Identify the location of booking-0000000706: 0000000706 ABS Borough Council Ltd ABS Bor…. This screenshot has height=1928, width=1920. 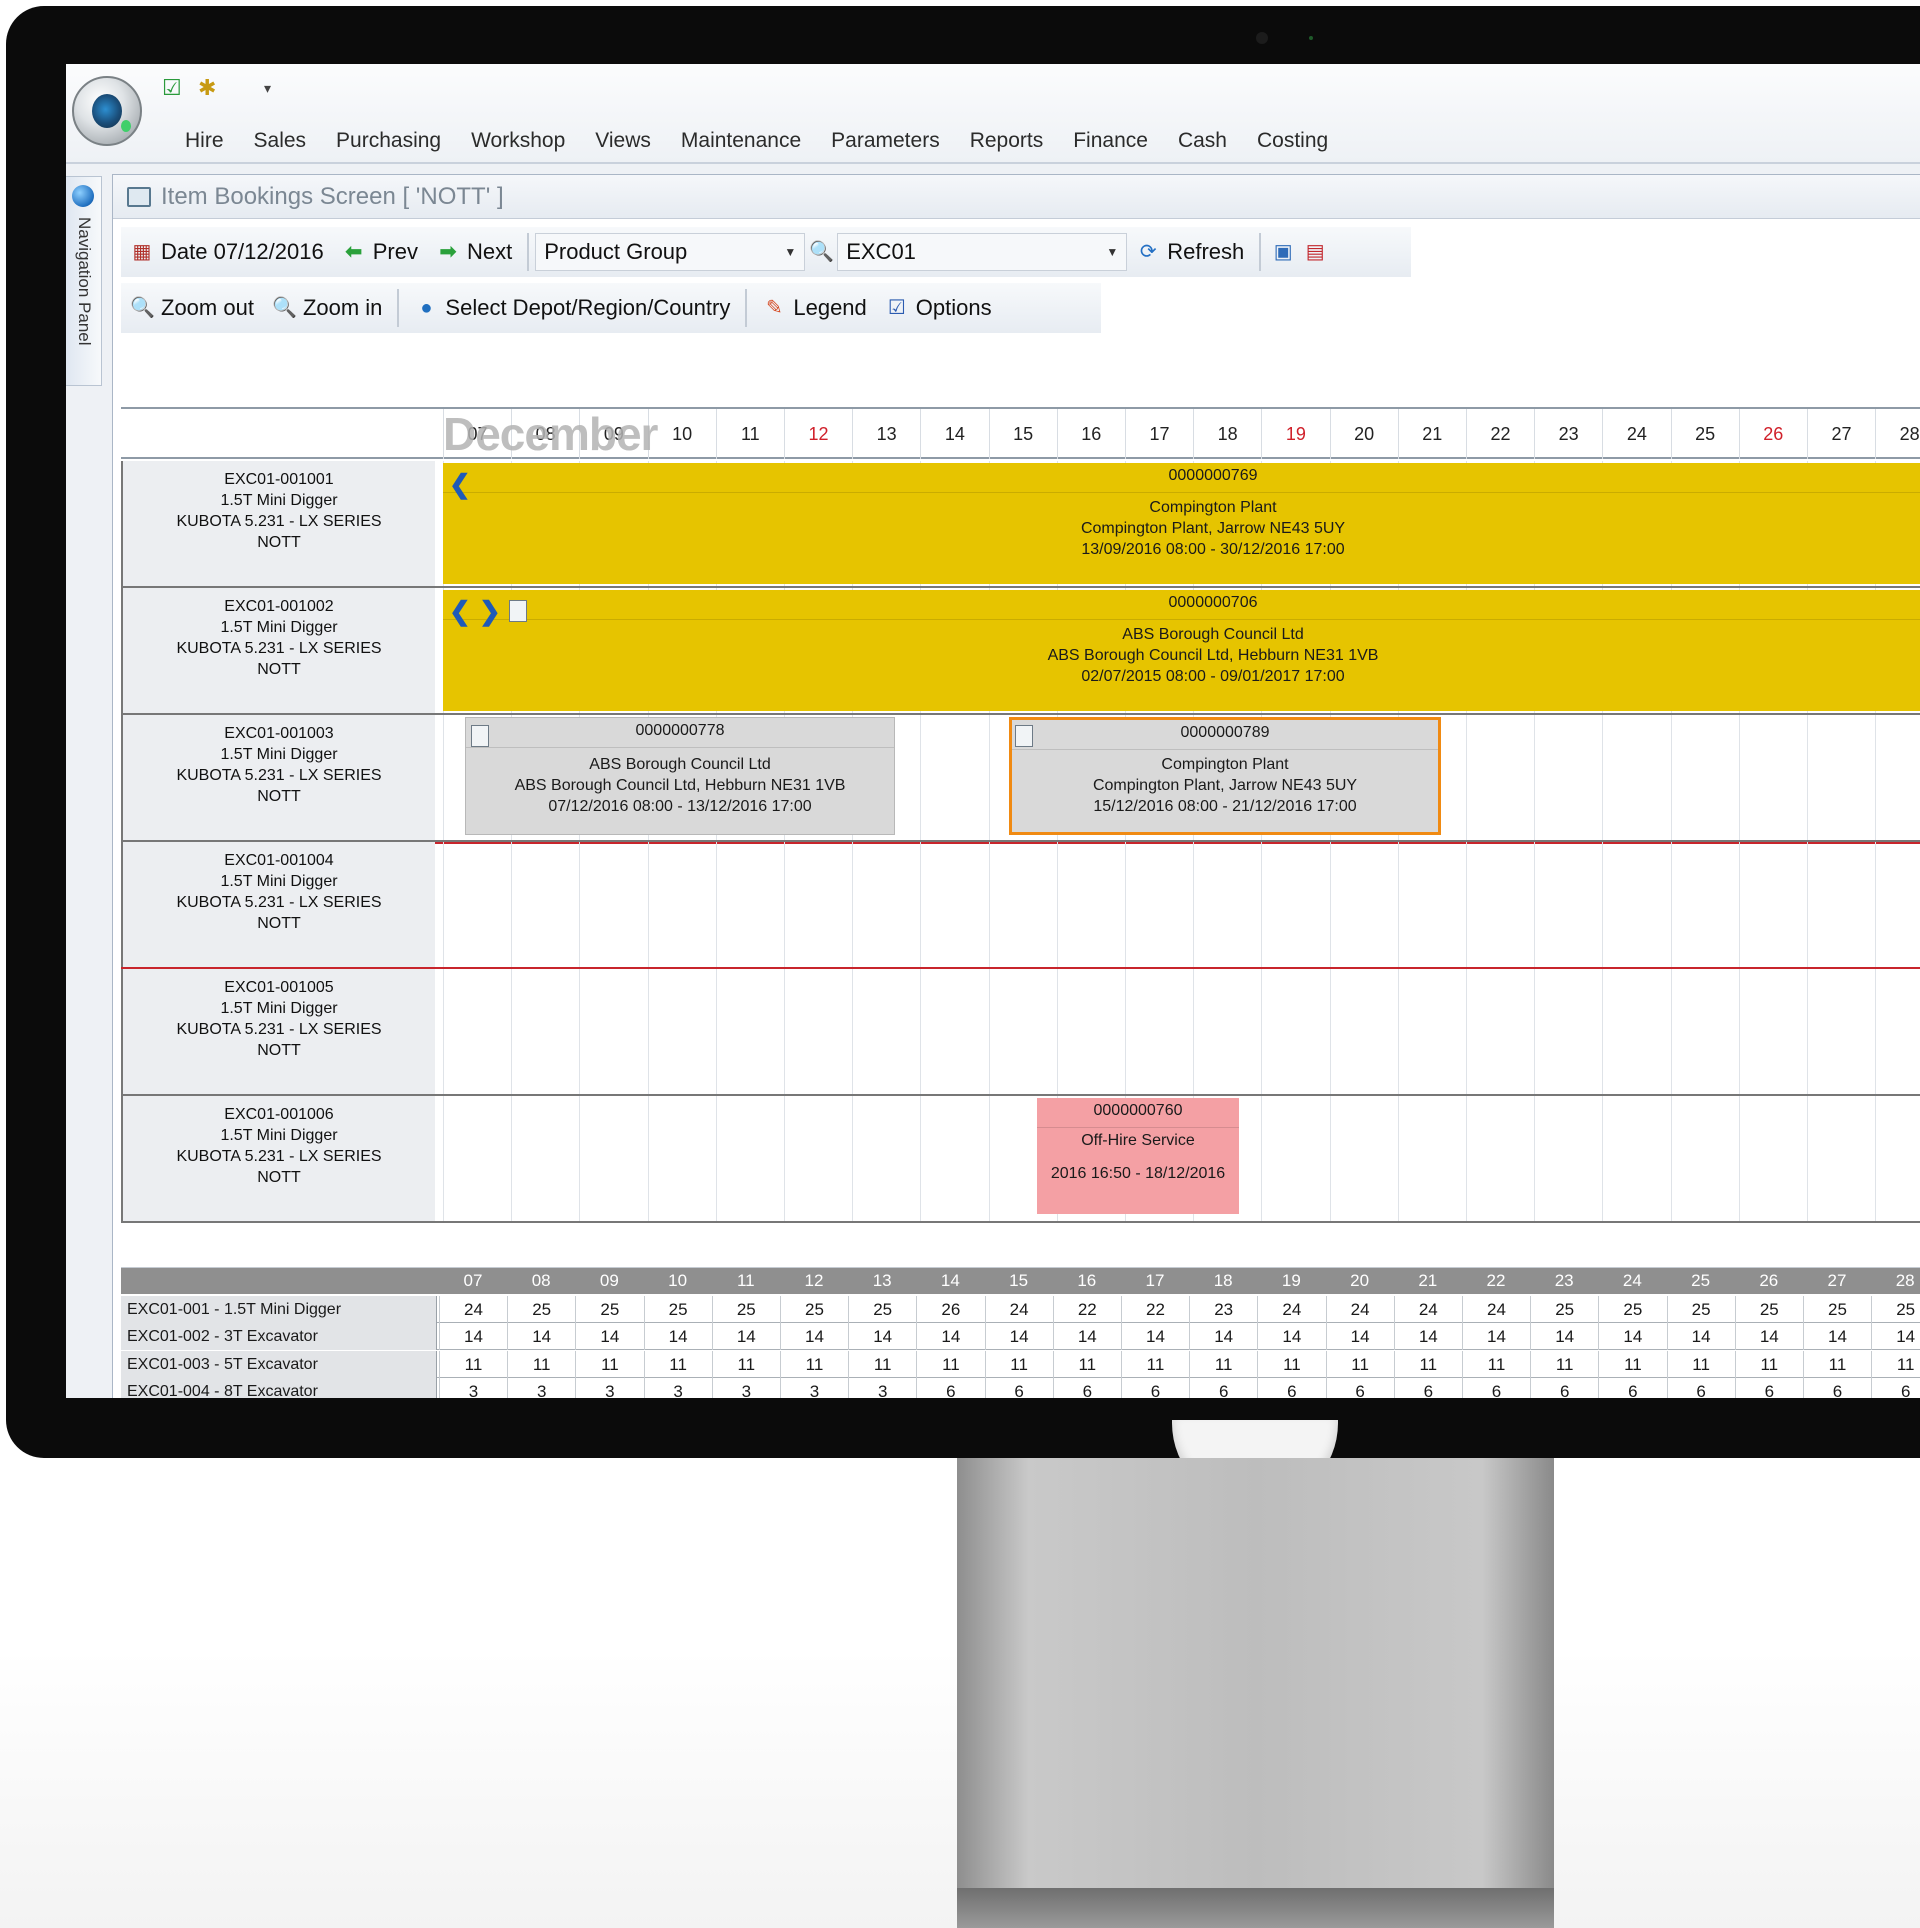
(1181, 650).